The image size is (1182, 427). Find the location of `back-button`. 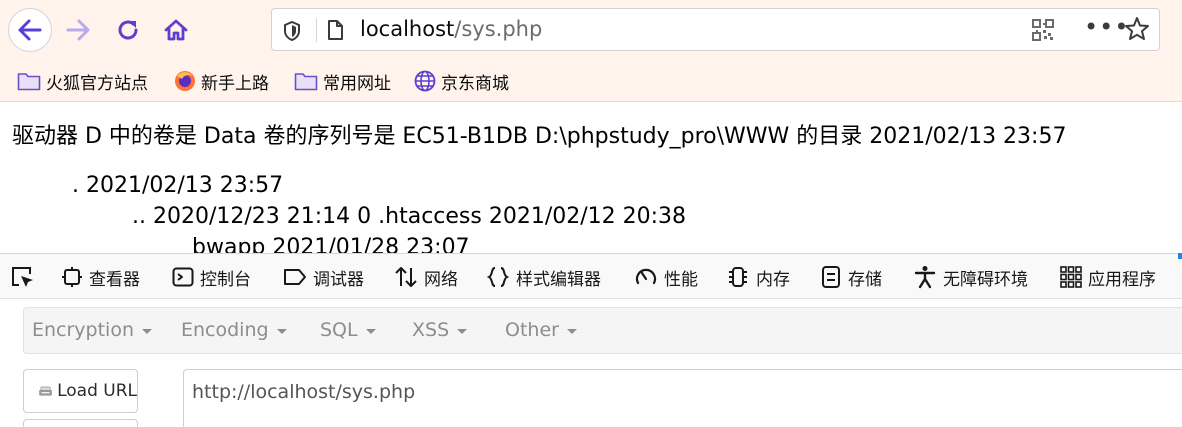

back-button is located at coordinates (30, 30).